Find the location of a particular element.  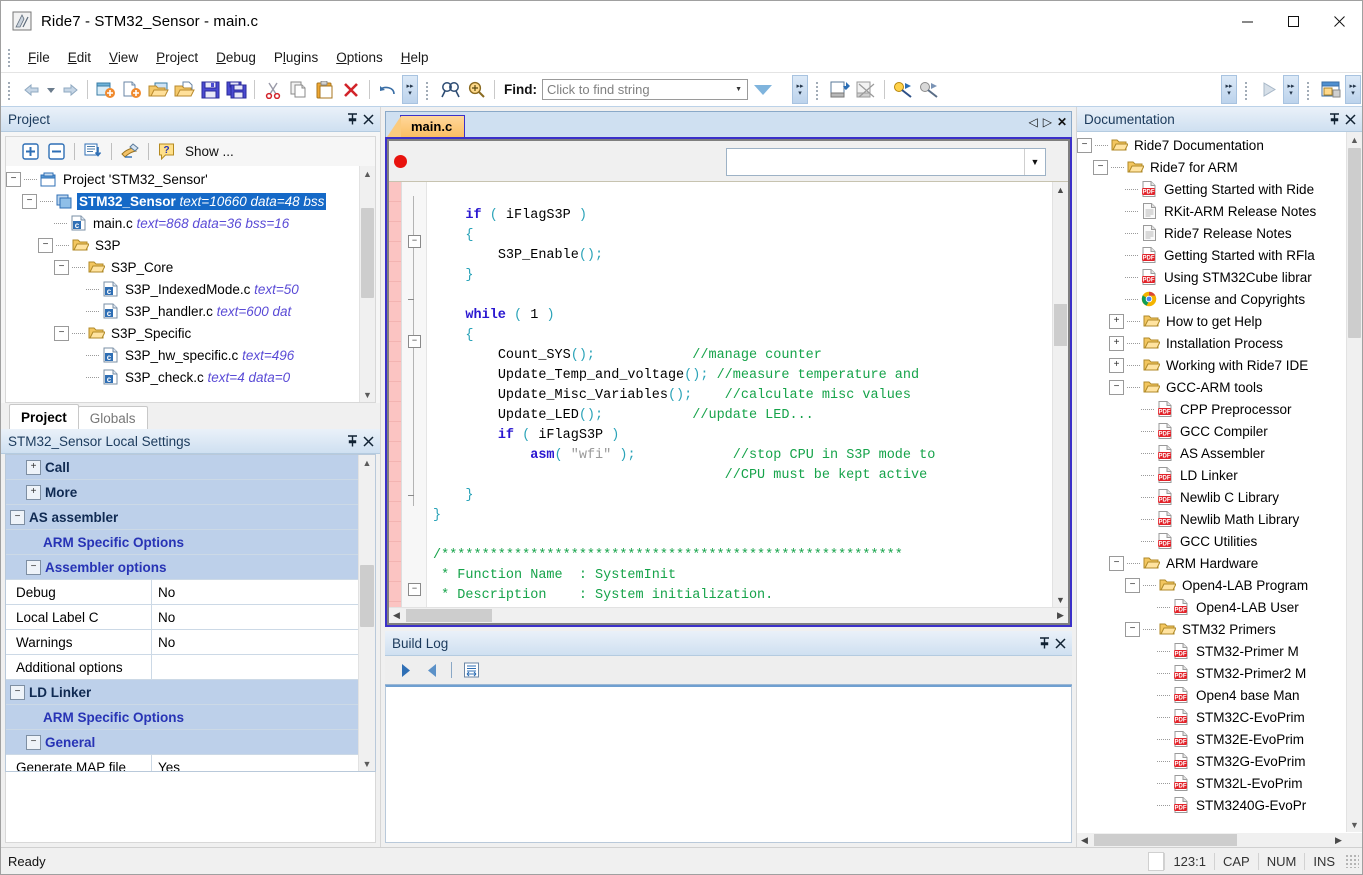

documentation-tree-item: − Ride7 Documentation is located at coordinates (1212, 145).